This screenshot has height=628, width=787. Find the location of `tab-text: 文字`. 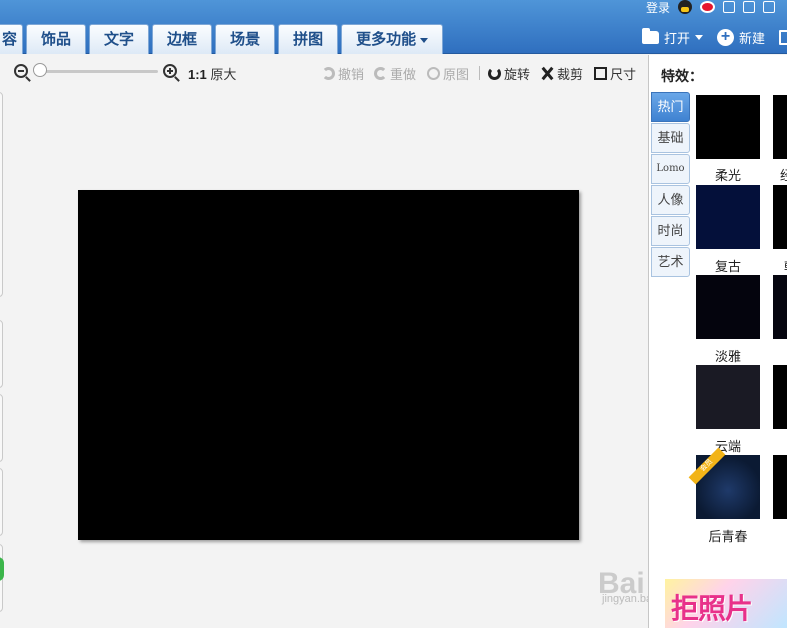

tab-text: 文字 is located at coordinates (119, 39).